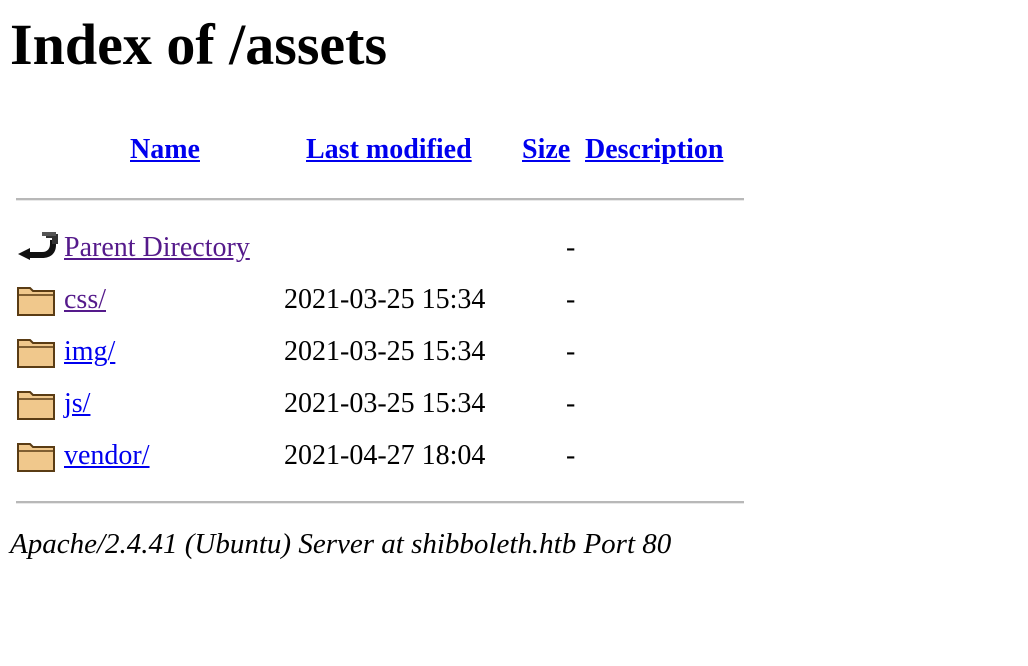 The image size is (1028, 666). Describe the element at coordinates (38, 248) in the screenshot. I see `back-arrow-icon` at that location.